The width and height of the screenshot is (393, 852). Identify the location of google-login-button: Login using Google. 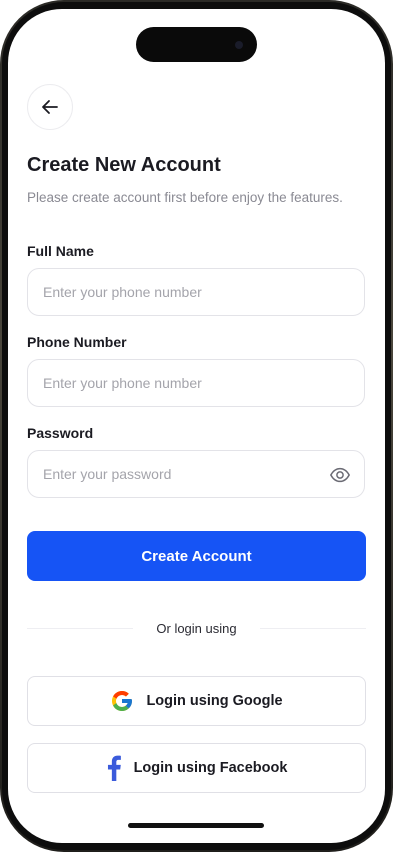
(196, 701).